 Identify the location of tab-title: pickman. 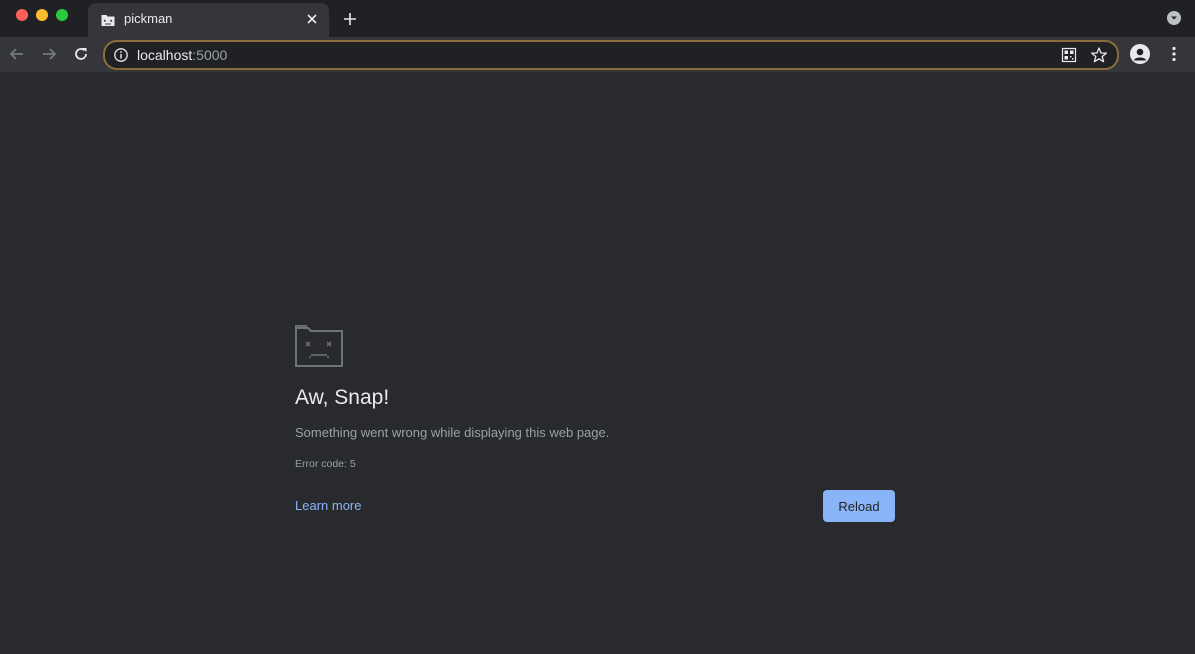
(148, 18).